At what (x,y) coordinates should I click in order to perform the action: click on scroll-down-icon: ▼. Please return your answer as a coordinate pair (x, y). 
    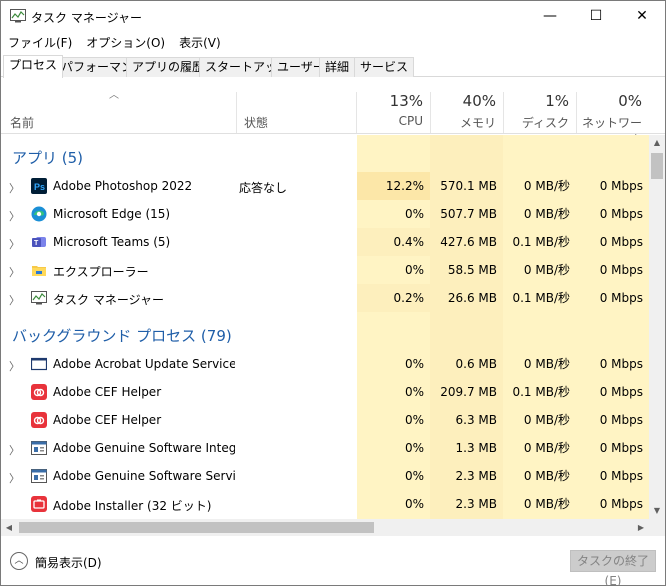
    Looking at the image, I should click on (657, 511).